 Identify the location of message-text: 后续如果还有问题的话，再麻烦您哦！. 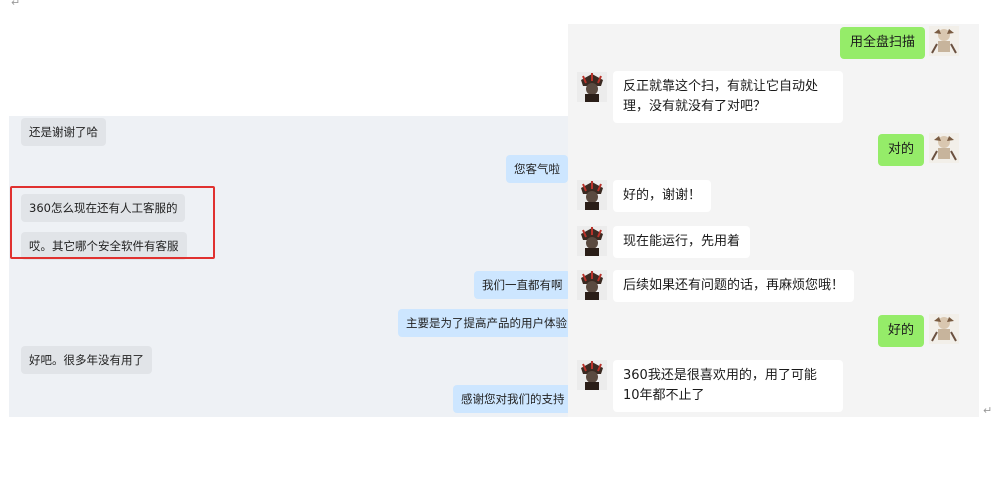
(734, 285).